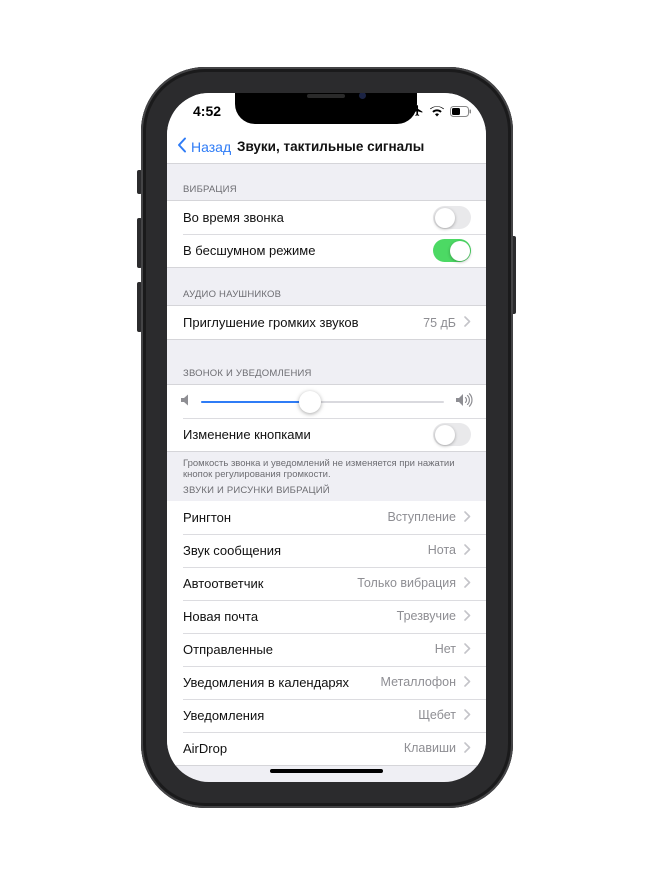 The height and width of the screenshot is (876, 653). I want to click on section-header-sounds: ЗВУКИ И РИСУНКИ ВИБРАЦИЙ, so click(256, 490).